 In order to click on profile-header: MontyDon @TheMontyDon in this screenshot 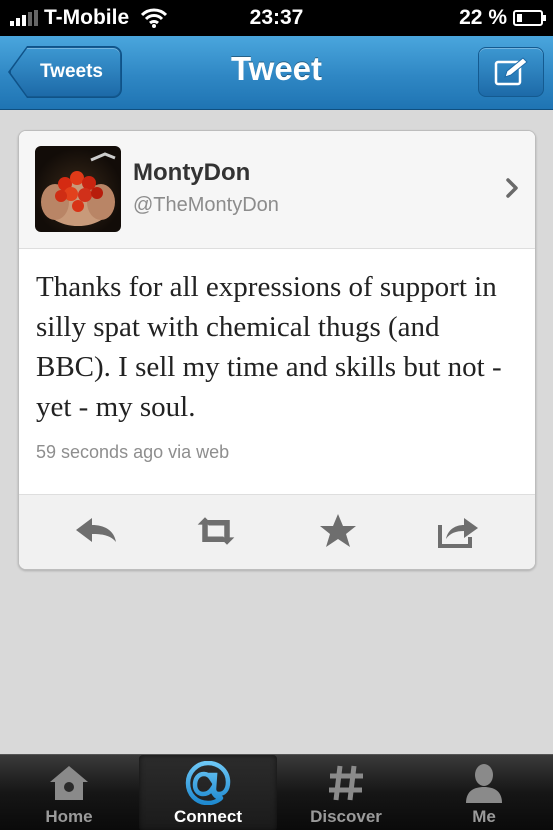, I will do `click(277, 190)`.